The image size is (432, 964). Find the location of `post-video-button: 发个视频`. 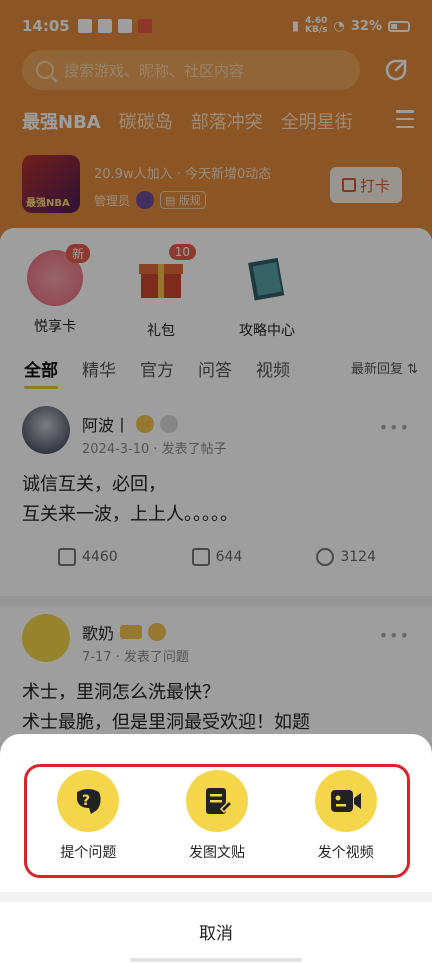

post-video-button: 发个视频 is located at coordinates (346, 816).